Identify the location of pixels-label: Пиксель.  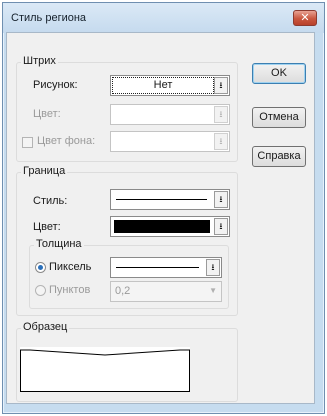
(70, 267).